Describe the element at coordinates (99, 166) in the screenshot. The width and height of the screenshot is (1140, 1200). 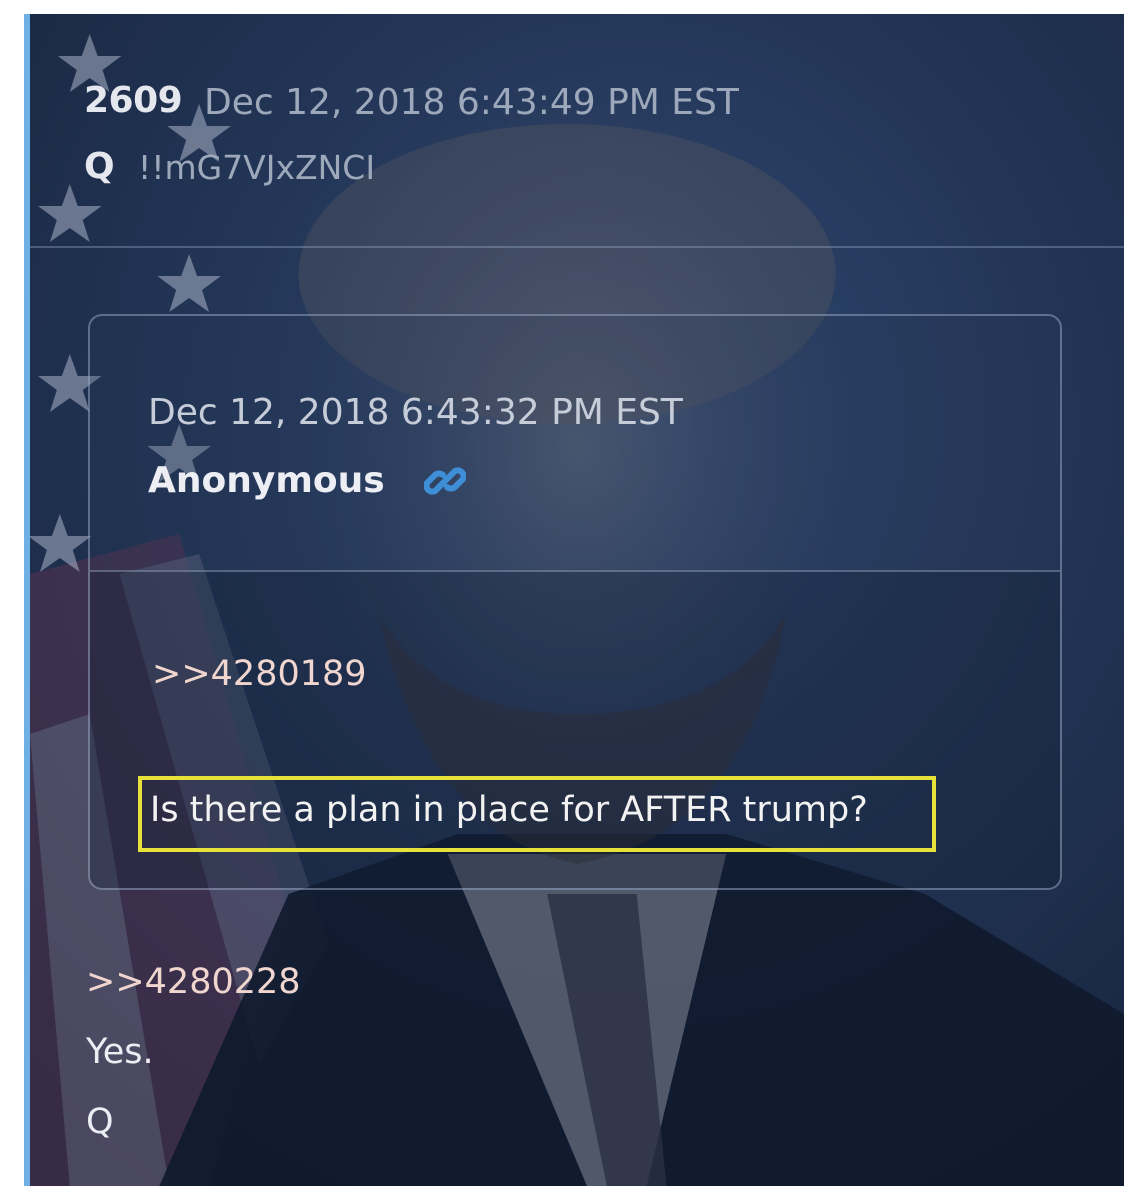
I see `post-author: Q` at that location.